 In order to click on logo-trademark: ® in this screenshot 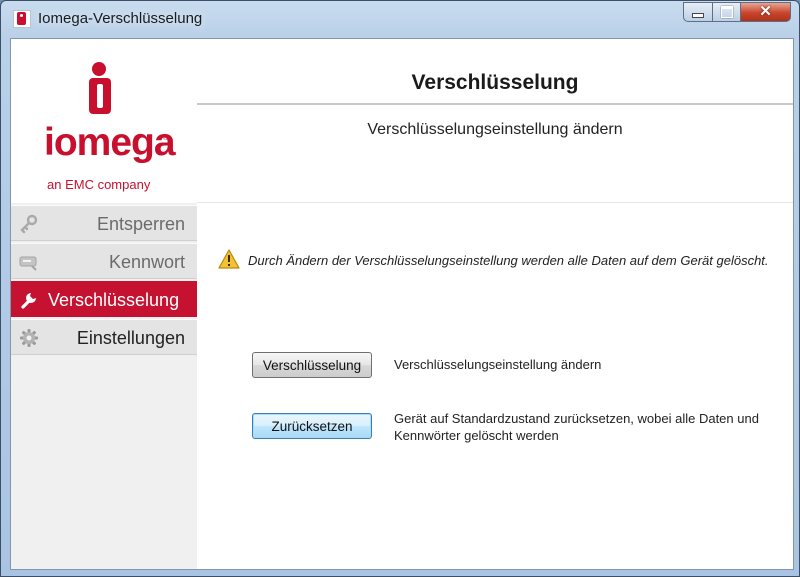, I will do `click(166, 138)`.